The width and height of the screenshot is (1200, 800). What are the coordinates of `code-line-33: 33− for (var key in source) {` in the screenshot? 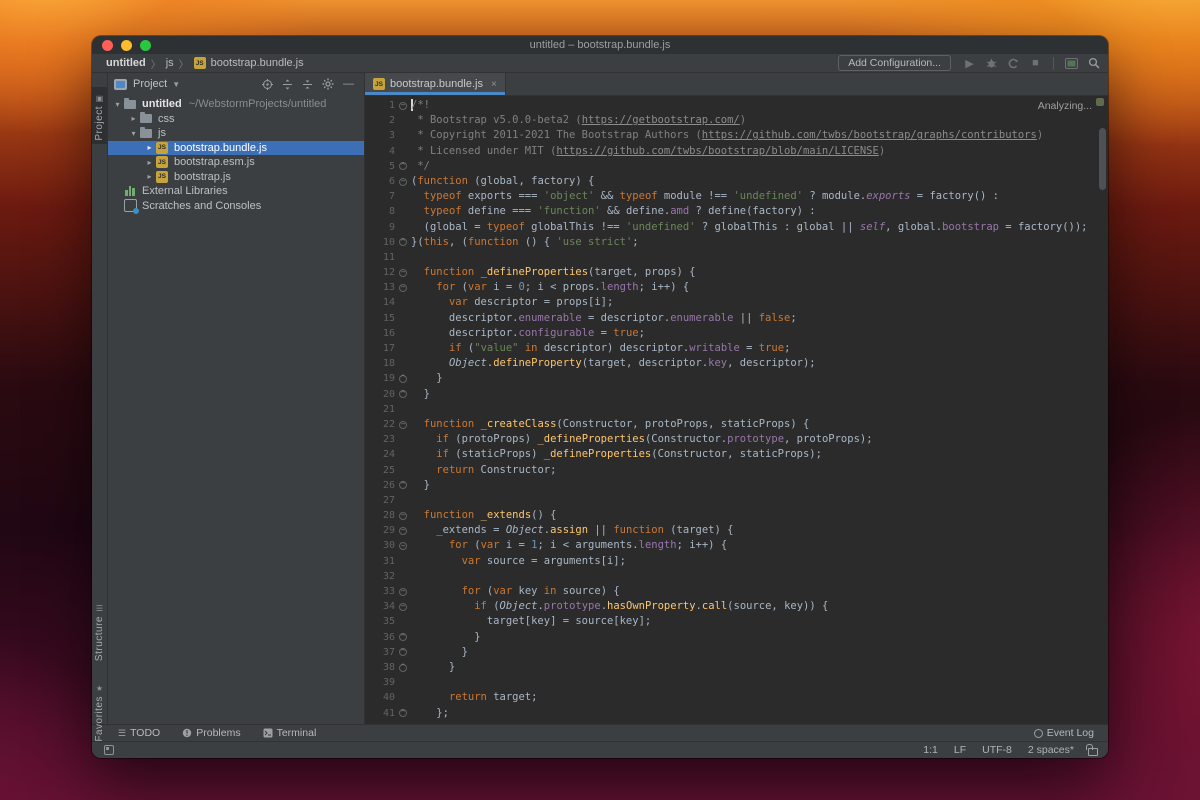 It's located at (736, 591).